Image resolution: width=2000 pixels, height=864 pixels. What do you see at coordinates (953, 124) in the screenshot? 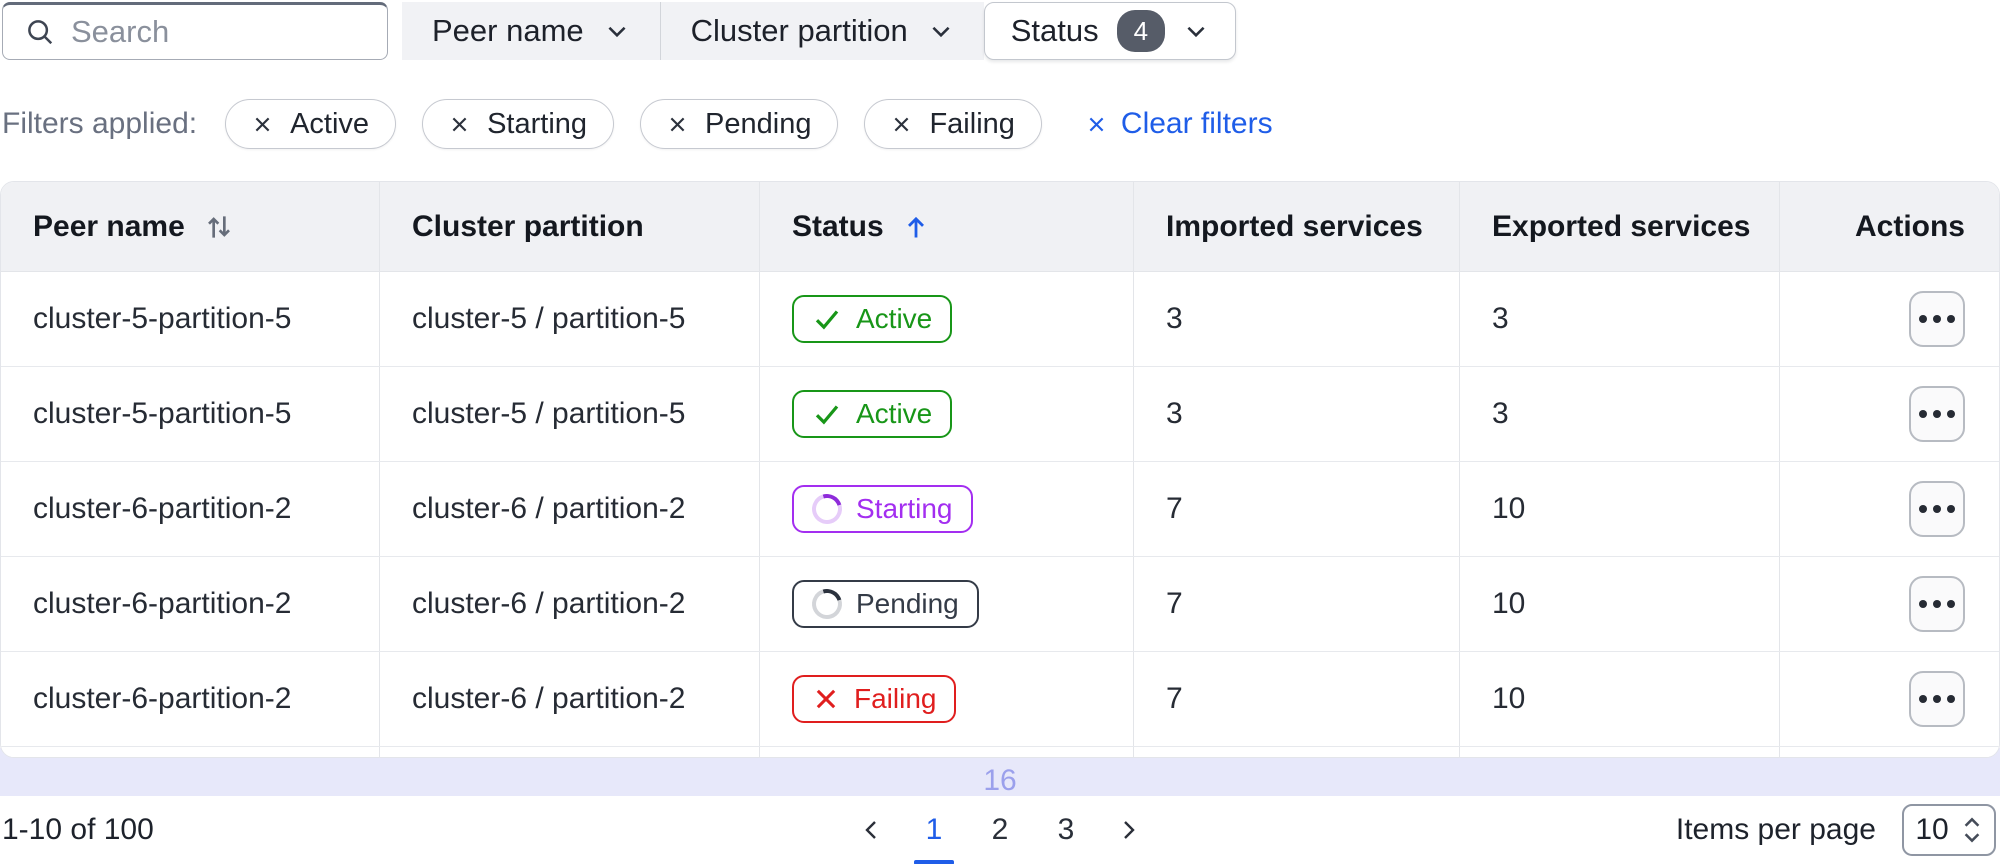
I see `filter-chip-failing: Failing` at bounding box center [953, 124].